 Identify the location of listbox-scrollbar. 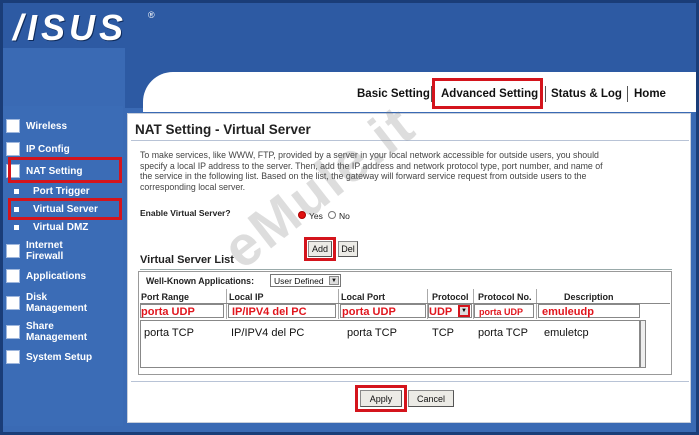
(643, 344).